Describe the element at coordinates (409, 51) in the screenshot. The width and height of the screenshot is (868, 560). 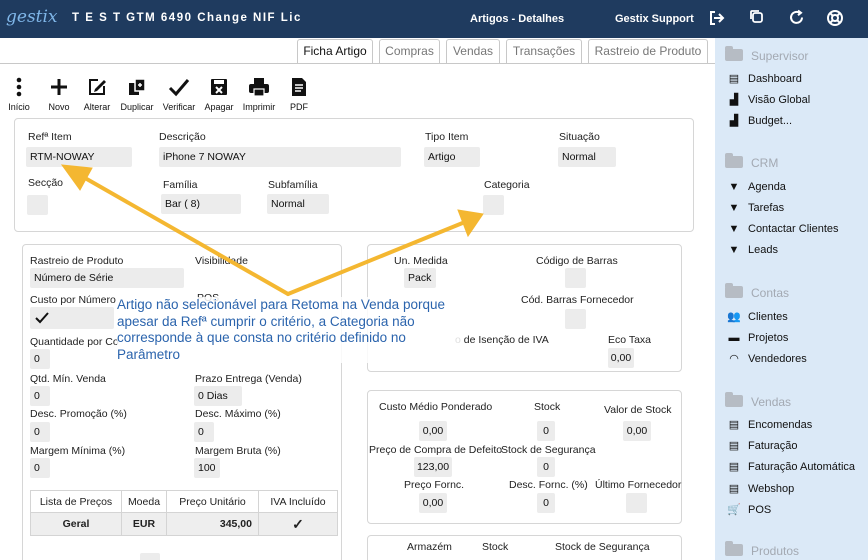
I see `tab-compras: Compras` at that location.